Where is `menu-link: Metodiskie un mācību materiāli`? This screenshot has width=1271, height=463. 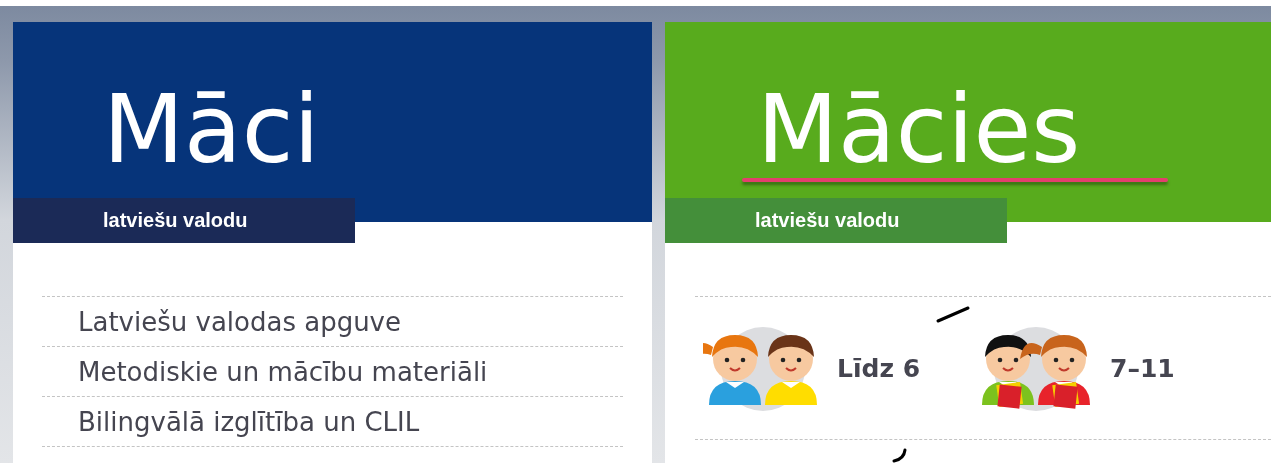 menu-link: Metodiskie un mācību materiāli is located at coordinates (283, 371).